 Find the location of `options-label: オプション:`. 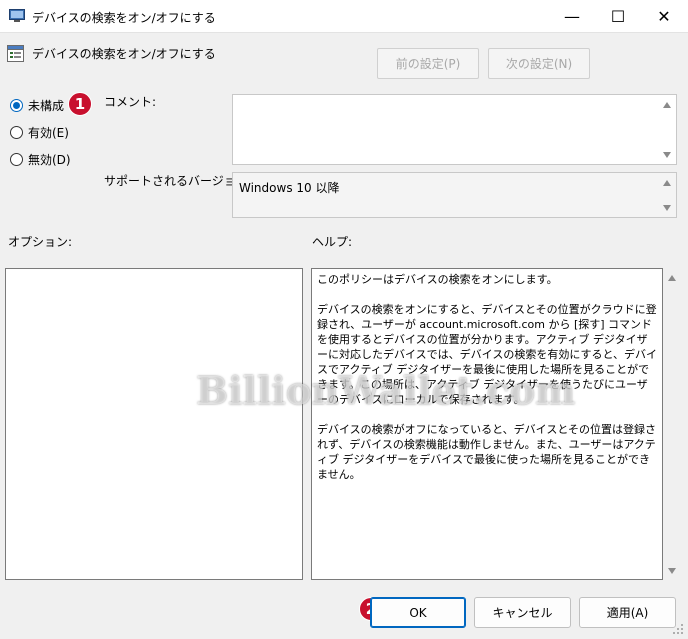

options-label: オプション: is located at coordinates (40, 242).